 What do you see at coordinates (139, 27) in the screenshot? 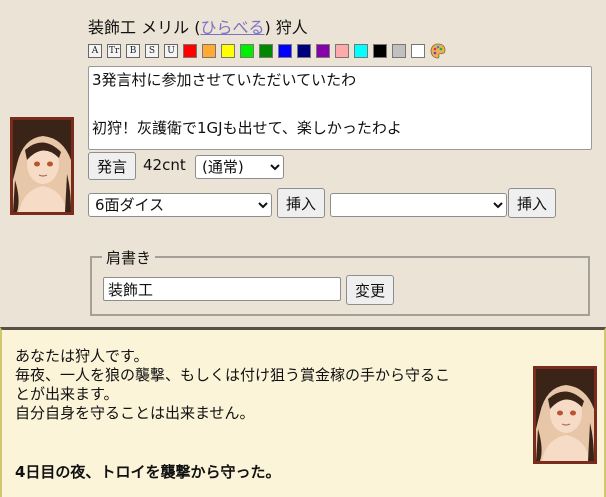
I see `speaker-title: 装飾工 メリル` at bounding box center [139, 27].